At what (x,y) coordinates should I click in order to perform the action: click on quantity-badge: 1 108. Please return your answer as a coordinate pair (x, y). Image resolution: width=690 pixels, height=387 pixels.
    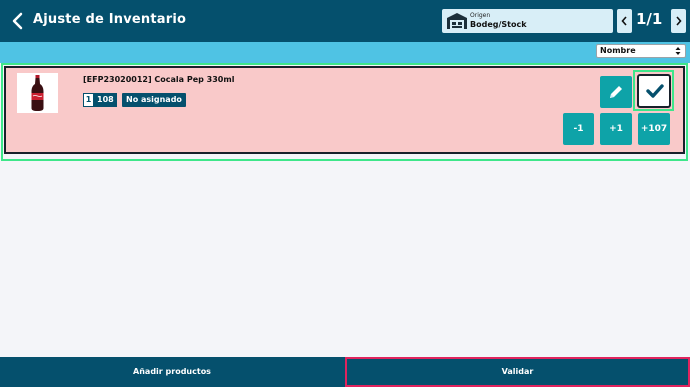
    Looking at the image, I should click on (100, 100).